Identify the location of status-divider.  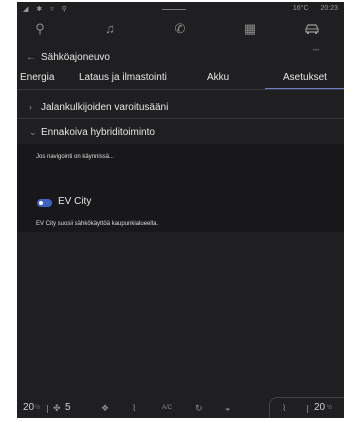
(174, 9).